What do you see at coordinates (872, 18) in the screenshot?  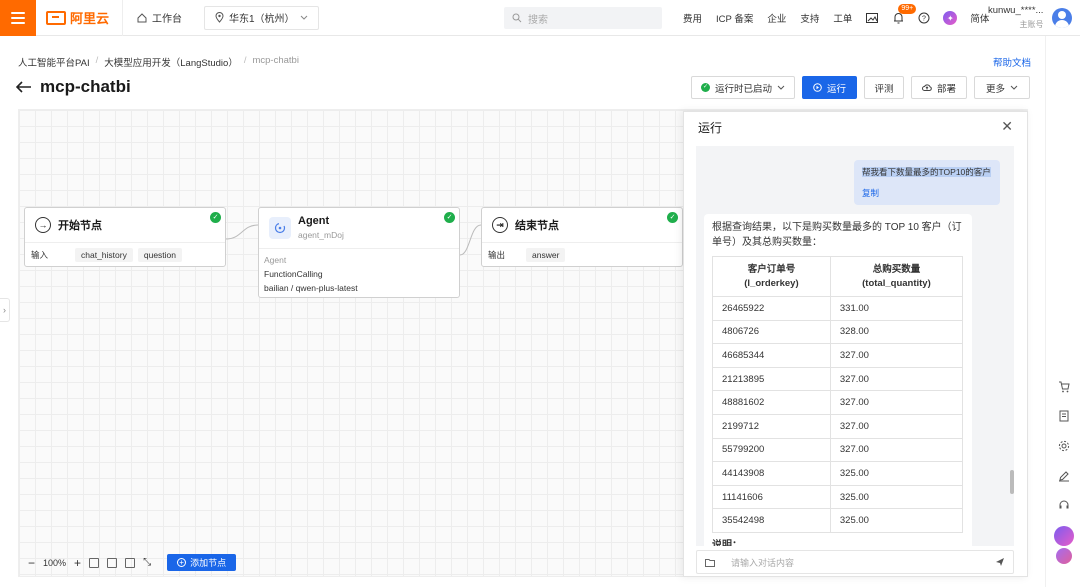 I see `image-icon` at bounding box center [872, 18].